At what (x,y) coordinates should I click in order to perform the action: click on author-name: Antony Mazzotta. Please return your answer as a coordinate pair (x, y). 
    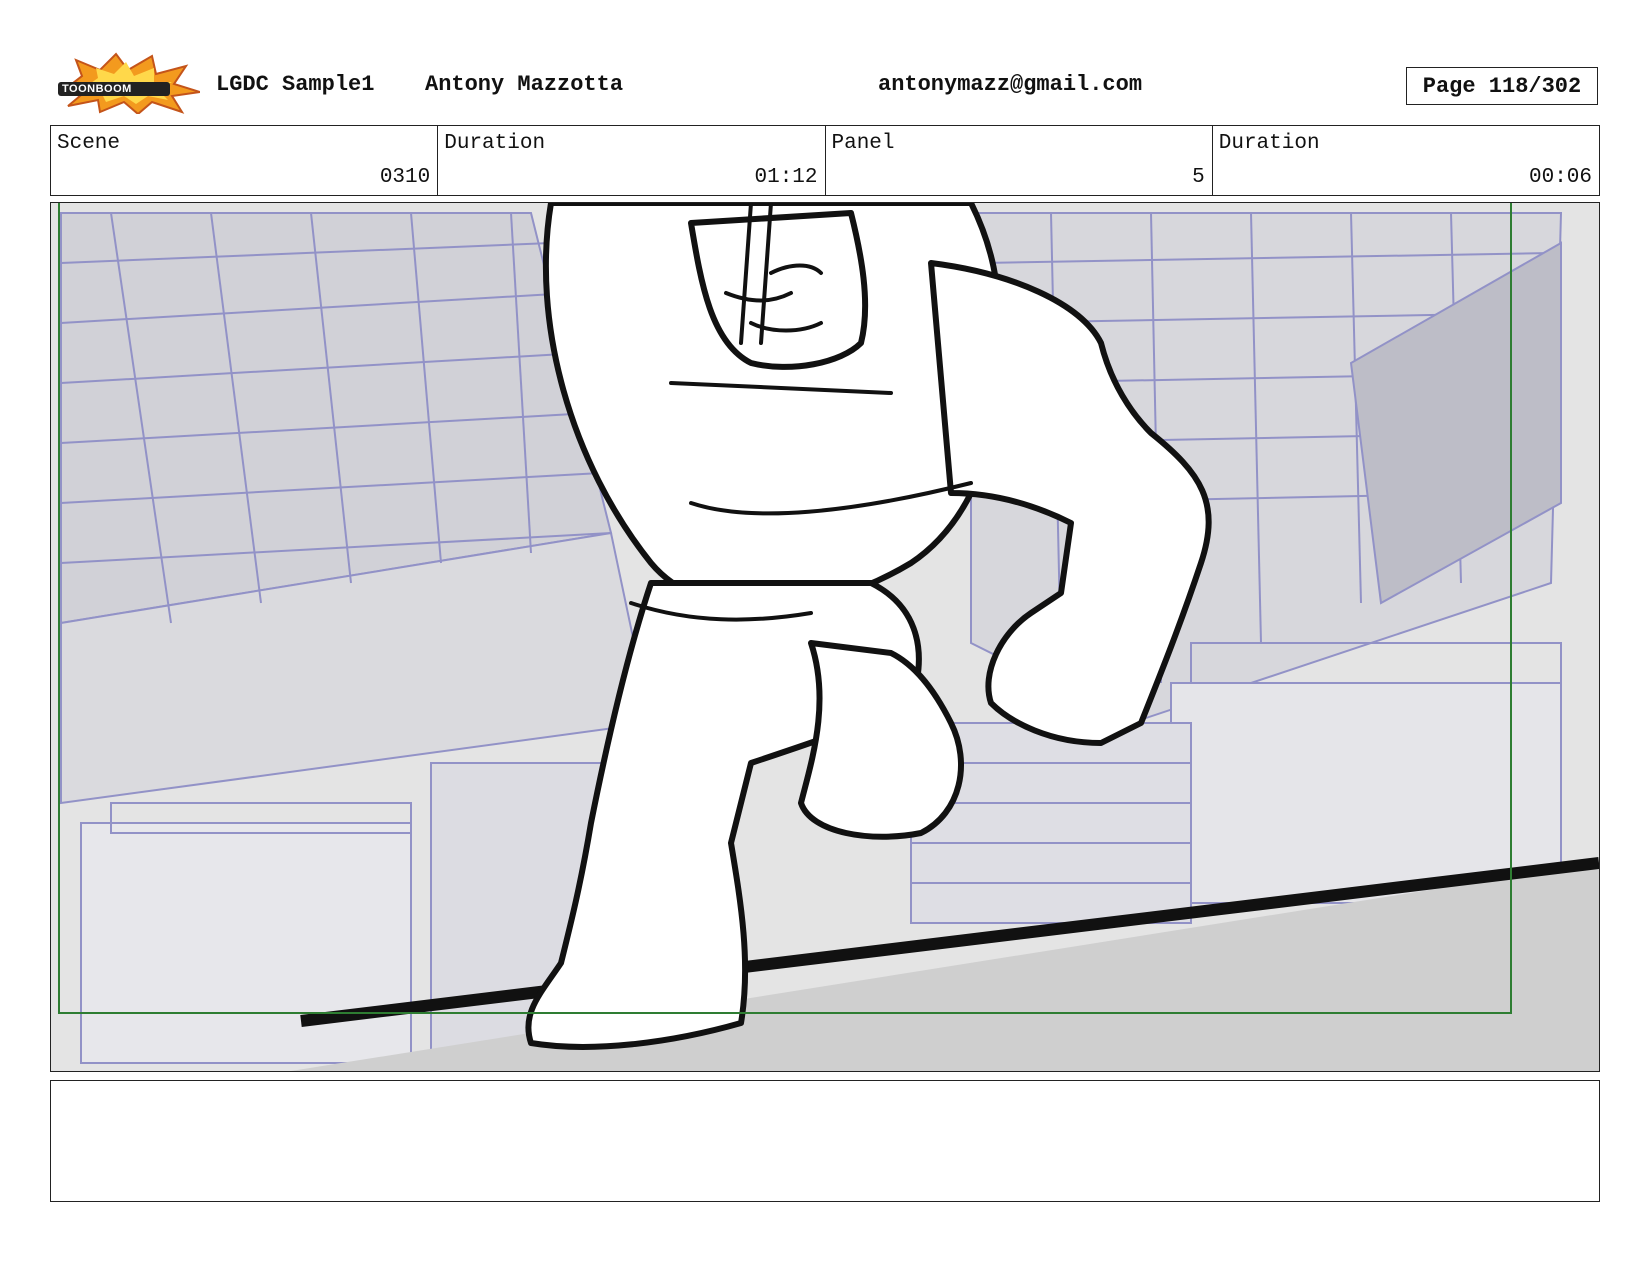
    Looking at the image, I should click on (524, 84).